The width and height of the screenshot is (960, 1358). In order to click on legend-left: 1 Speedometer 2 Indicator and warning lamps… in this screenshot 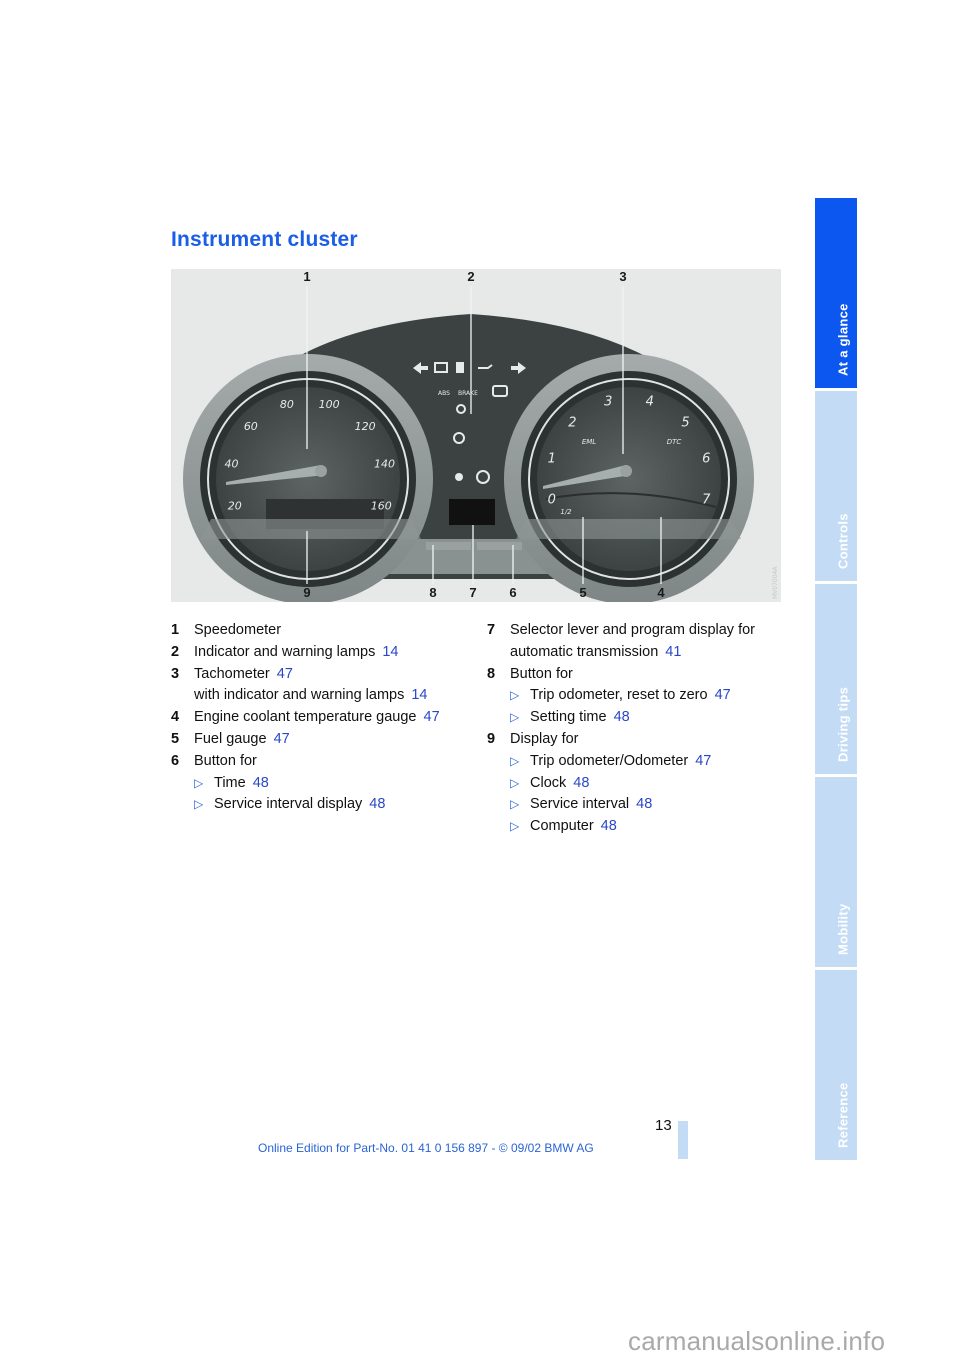, I will do `click(321, 718)`.